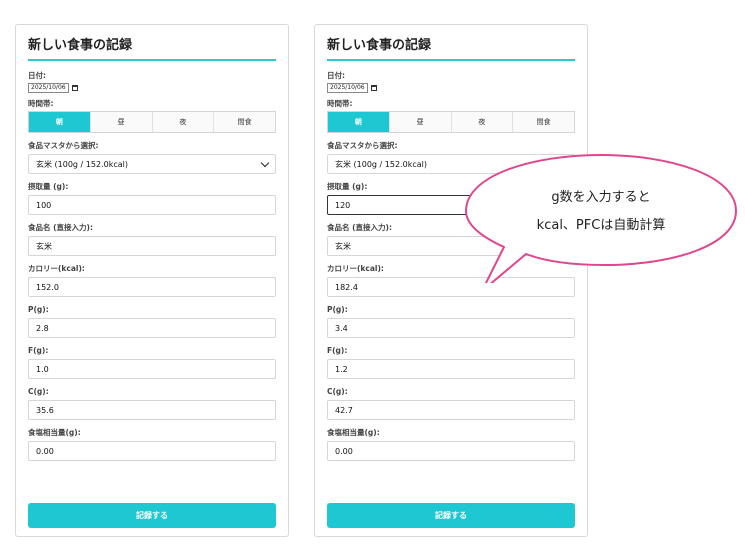  Describe the element at coordinates (56, 268) in the screenshot. I see `calorie-label: カロリー(kcal):` at that location.